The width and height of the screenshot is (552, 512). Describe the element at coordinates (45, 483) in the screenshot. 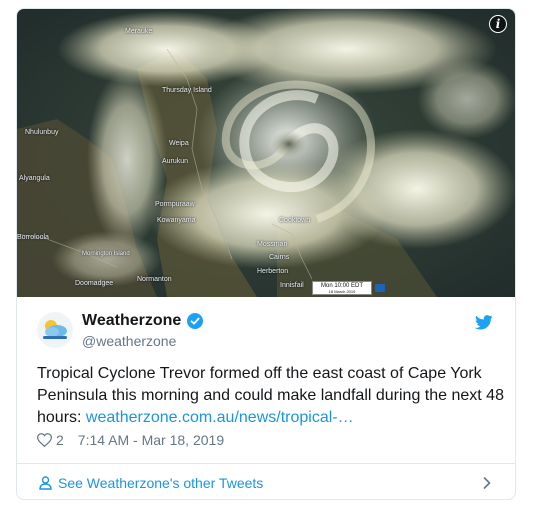

I see `person-icon` at that location.